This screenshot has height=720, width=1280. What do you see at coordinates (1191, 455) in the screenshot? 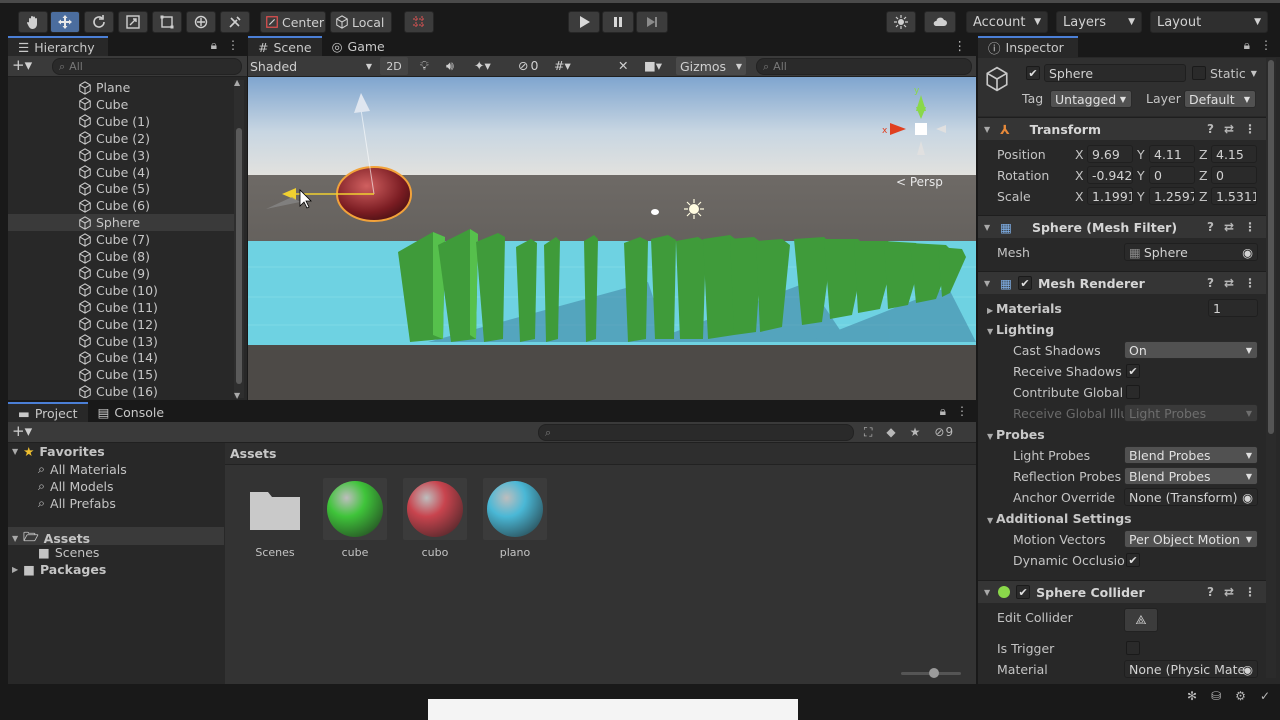
I see `light-probes-dropdown: Blend Probes ▼` at bounding box center [1191, 455].